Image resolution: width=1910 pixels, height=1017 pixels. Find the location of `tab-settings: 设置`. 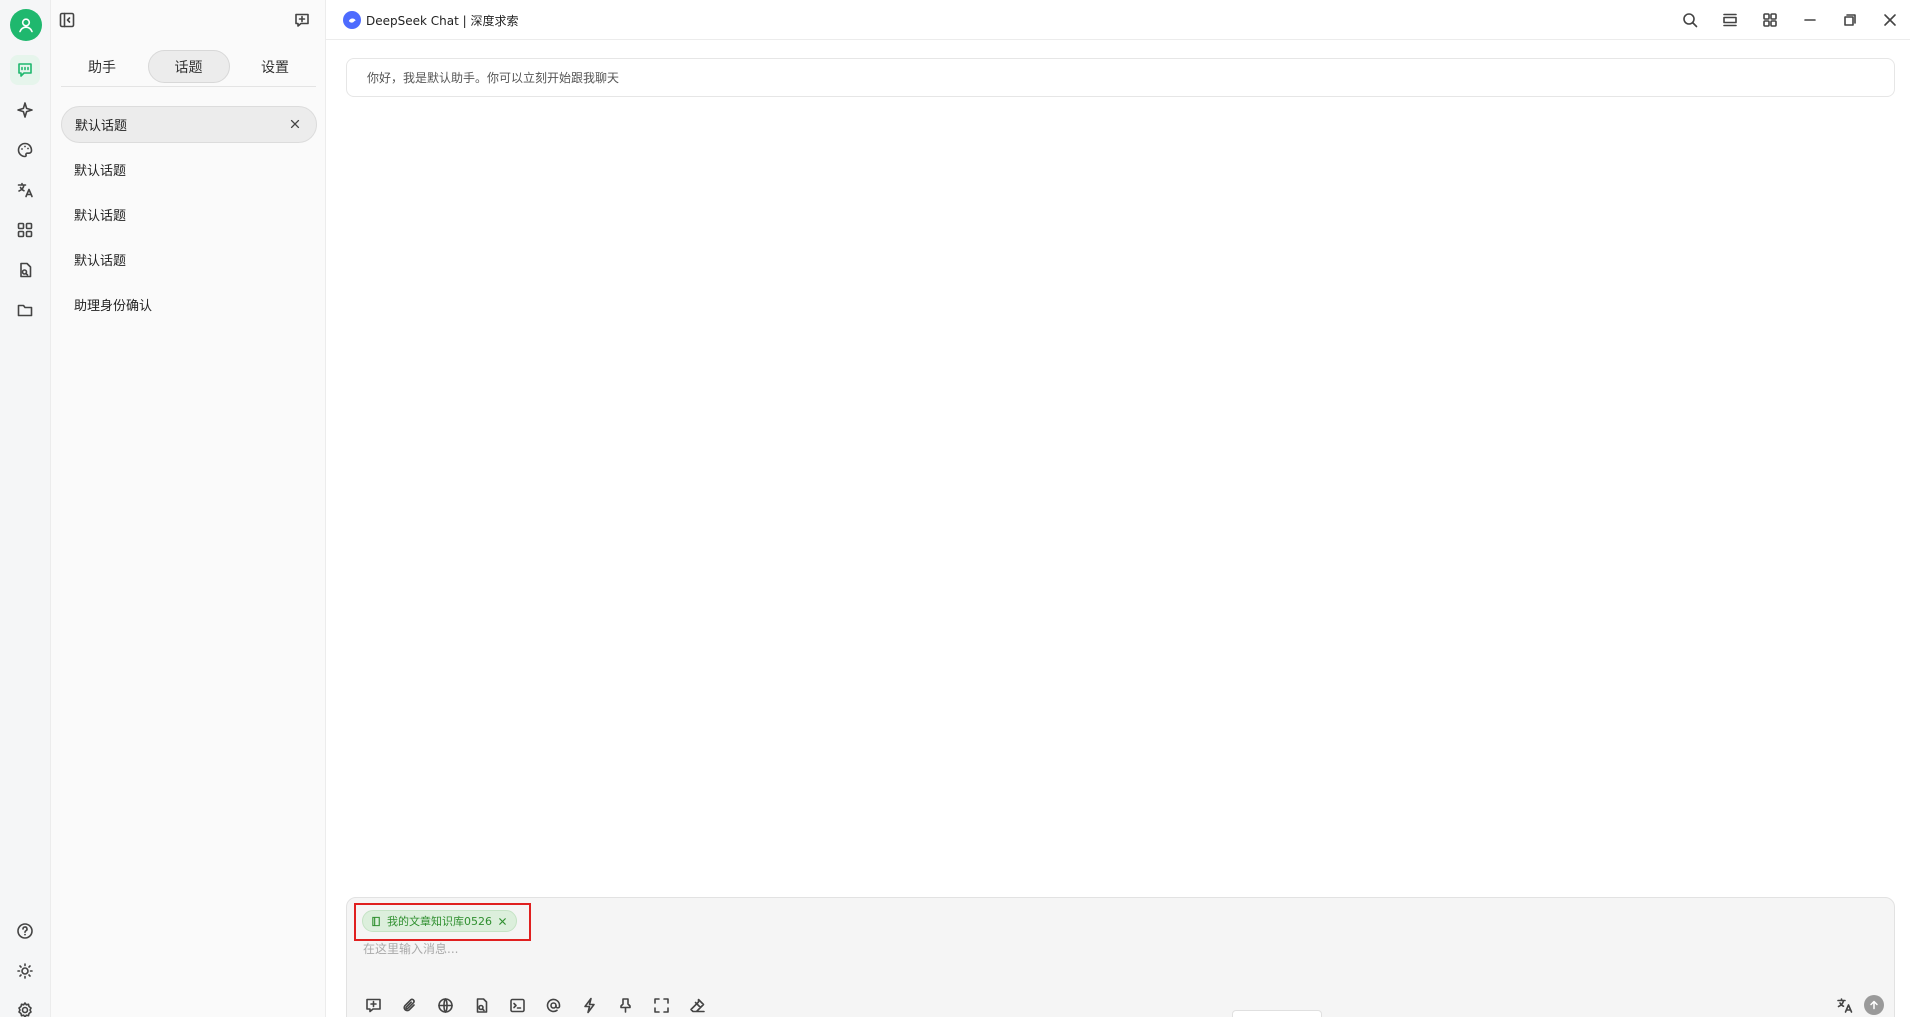

tab-settings: 设置 is located at coordinates (275, 66).